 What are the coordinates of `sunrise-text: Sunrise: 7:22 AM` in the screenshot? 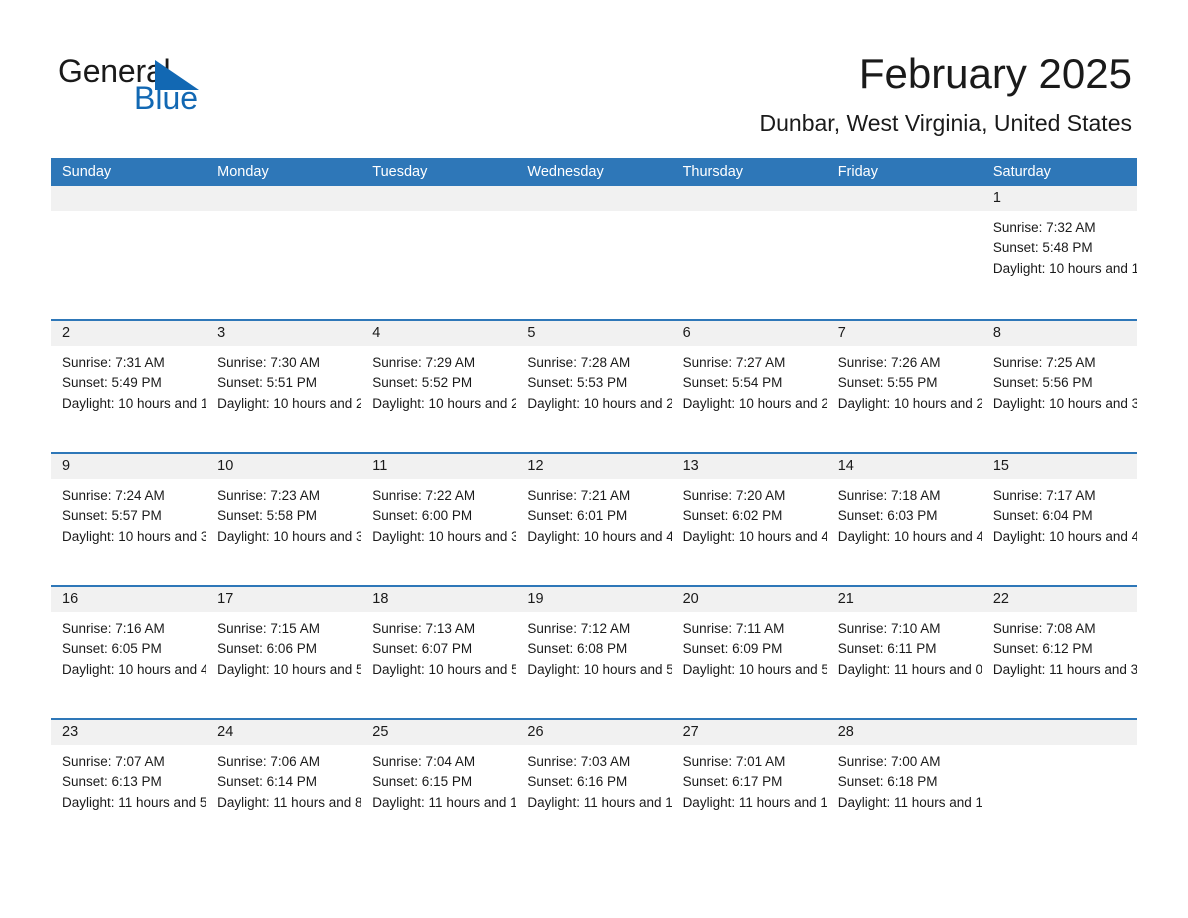 It's located at (424, 495).